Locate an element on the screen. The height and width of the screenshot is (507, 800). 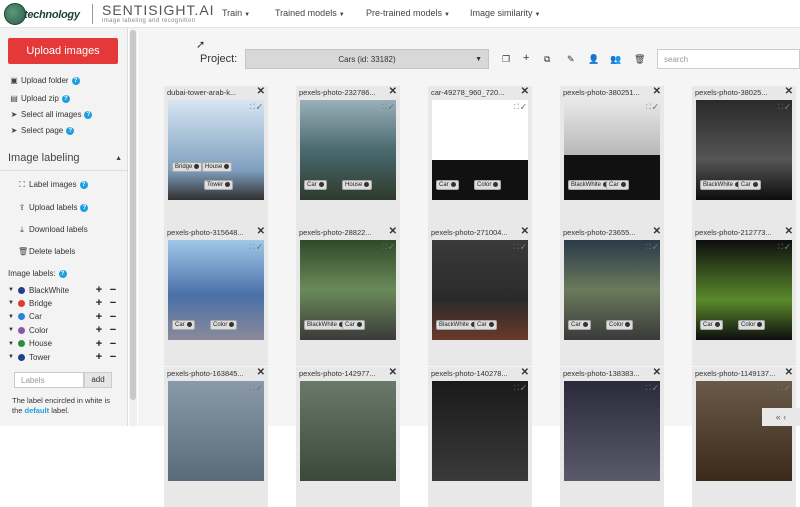
default-label-link: default is located at coordinates (37, 410).